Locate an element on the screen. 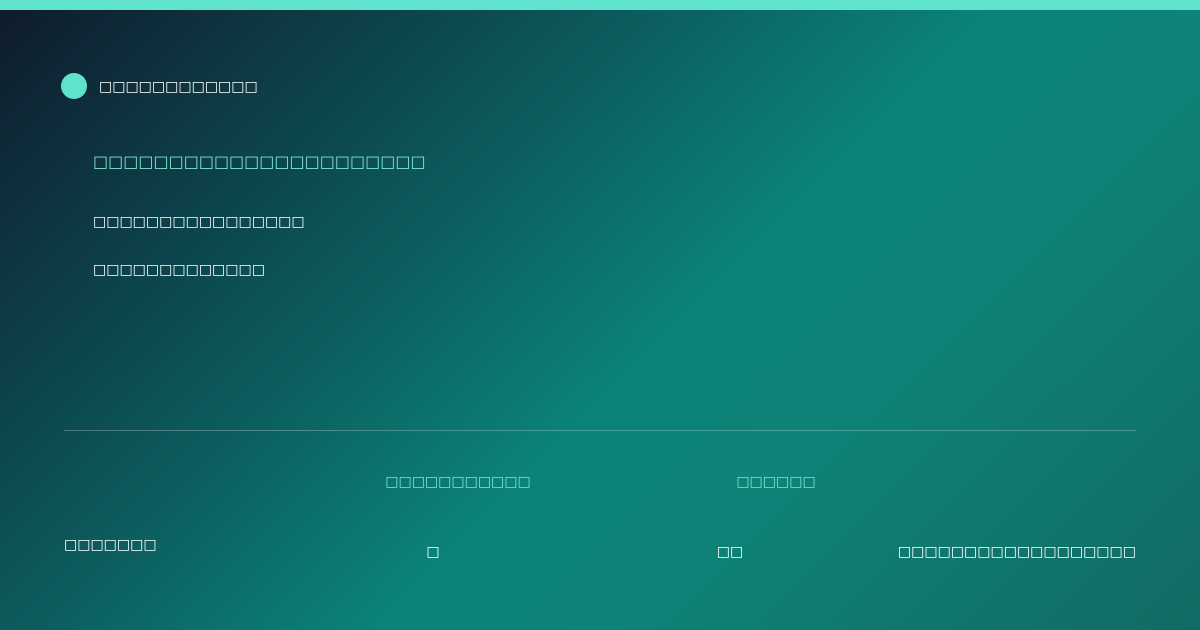  stat-1-label: □□□□□□□□□□□ is located at coordinates (458, 482).